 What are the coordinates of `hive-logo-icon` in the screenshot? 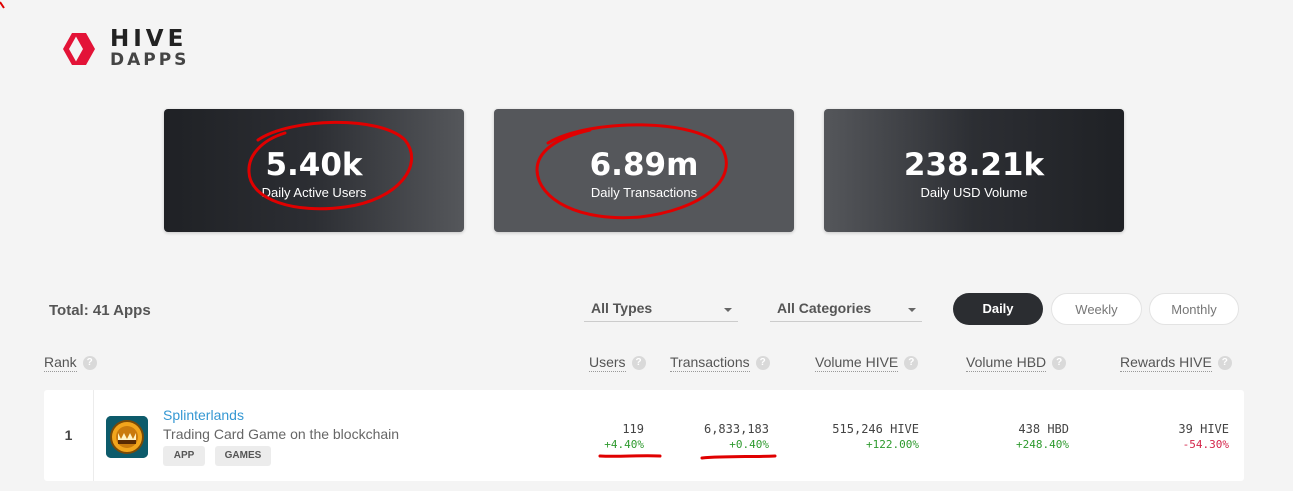 It's located at (79, 48).